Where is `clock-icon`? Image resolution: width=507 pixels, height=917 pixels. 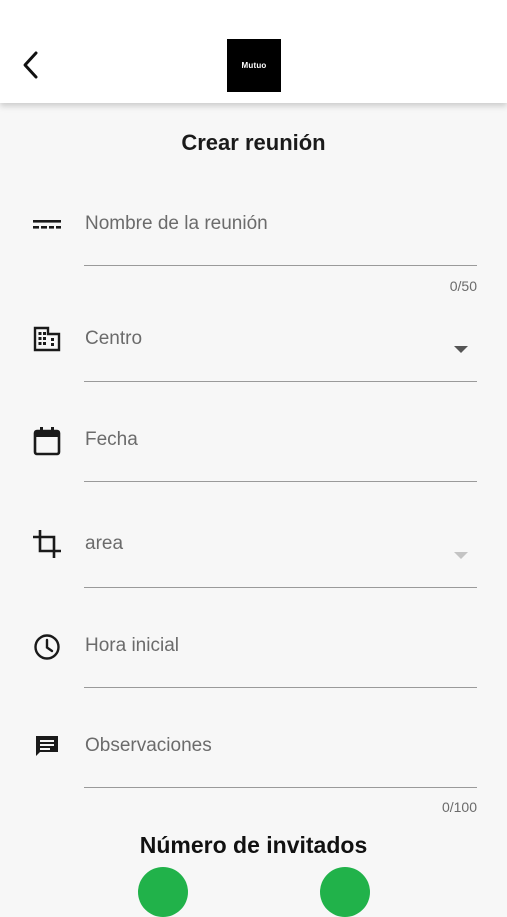 clock-icon is located at coordinates (47, 647).